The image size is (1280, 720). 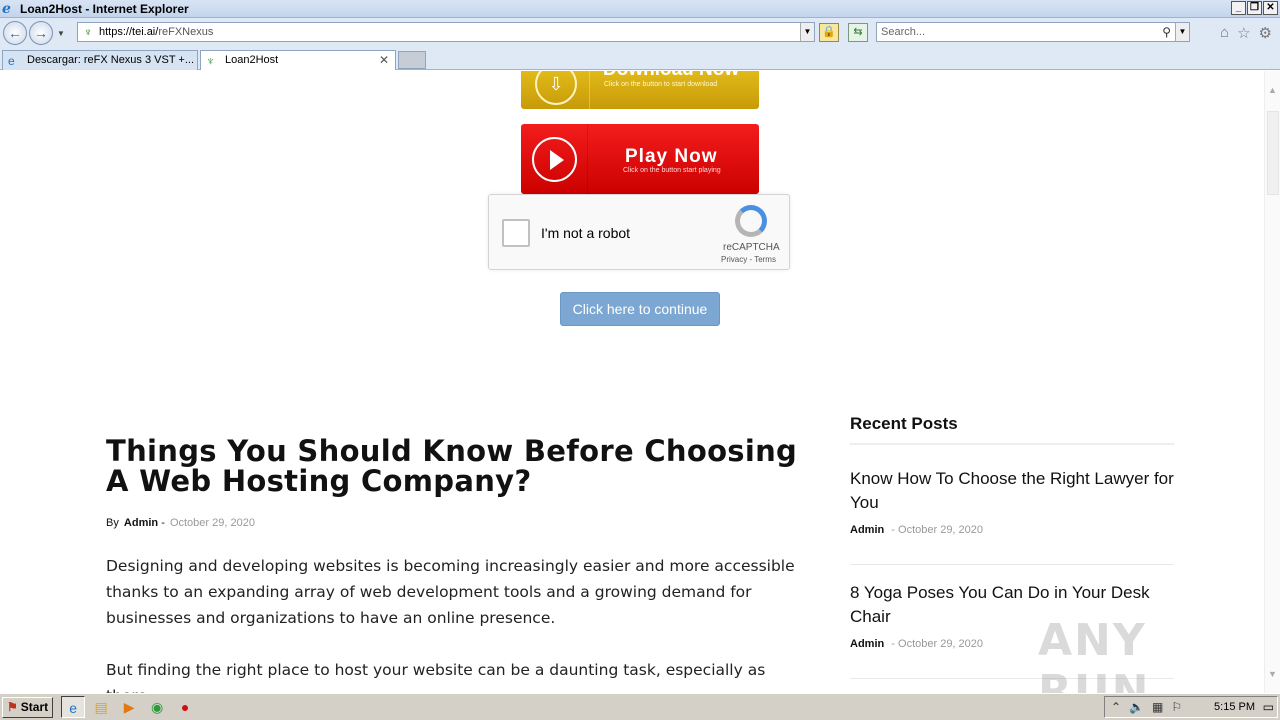 I want to click on browser-controls: ⌂ ☆ ⚙, so click(x=1246, y=33).